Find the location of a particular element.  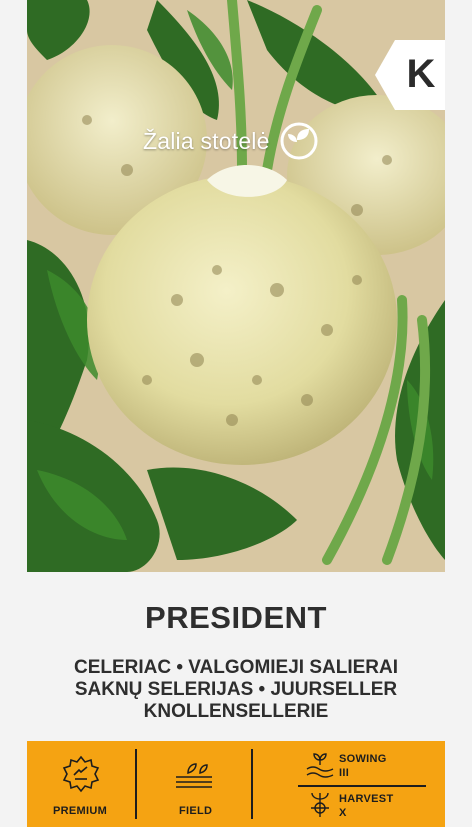

premium-cell: PREMIUM is located at coordinates (81, 784).